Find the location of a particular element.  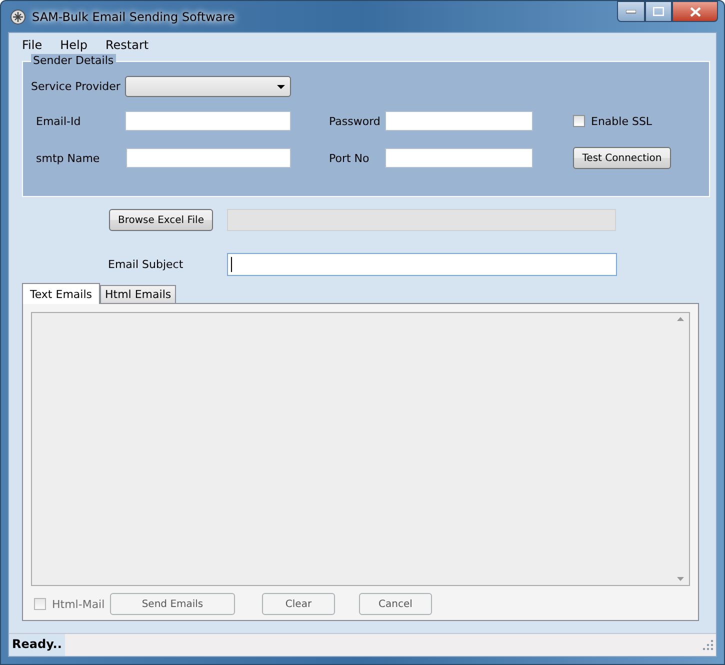

field-label: Email-Id is located at coordinates (58, 121).